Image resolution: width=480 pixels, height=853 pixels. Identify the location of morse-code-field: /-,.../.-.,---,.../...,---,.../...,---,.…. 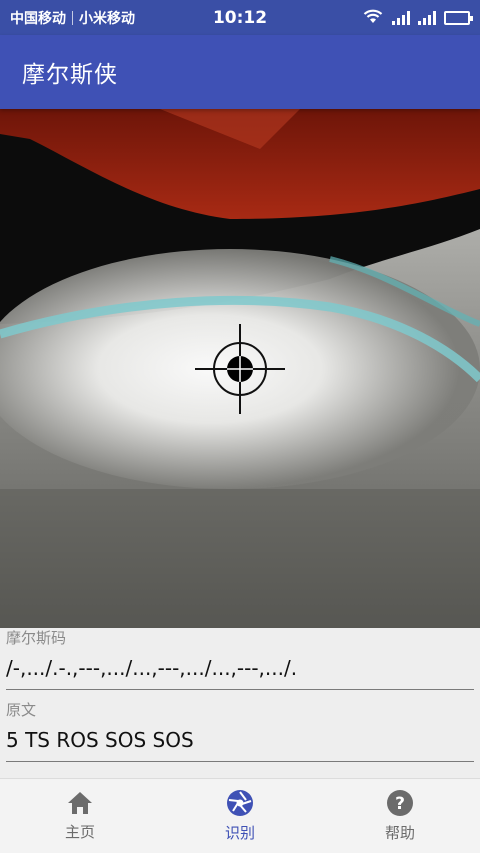
(240, 670).